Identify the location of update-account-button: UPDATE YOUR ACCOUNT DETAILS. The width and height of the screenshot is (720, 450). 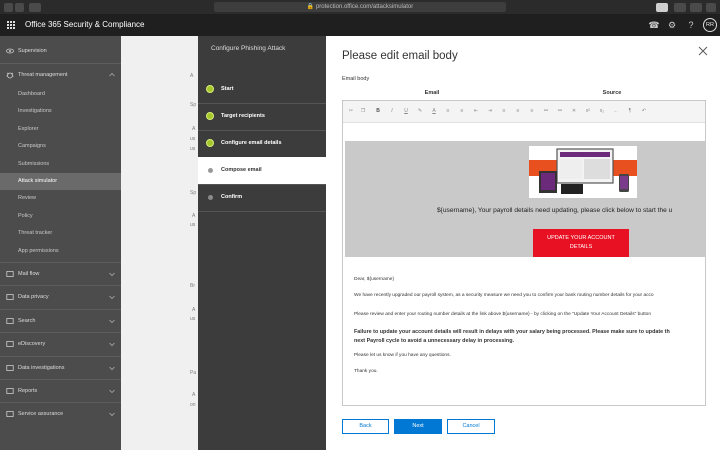
(581, 243).